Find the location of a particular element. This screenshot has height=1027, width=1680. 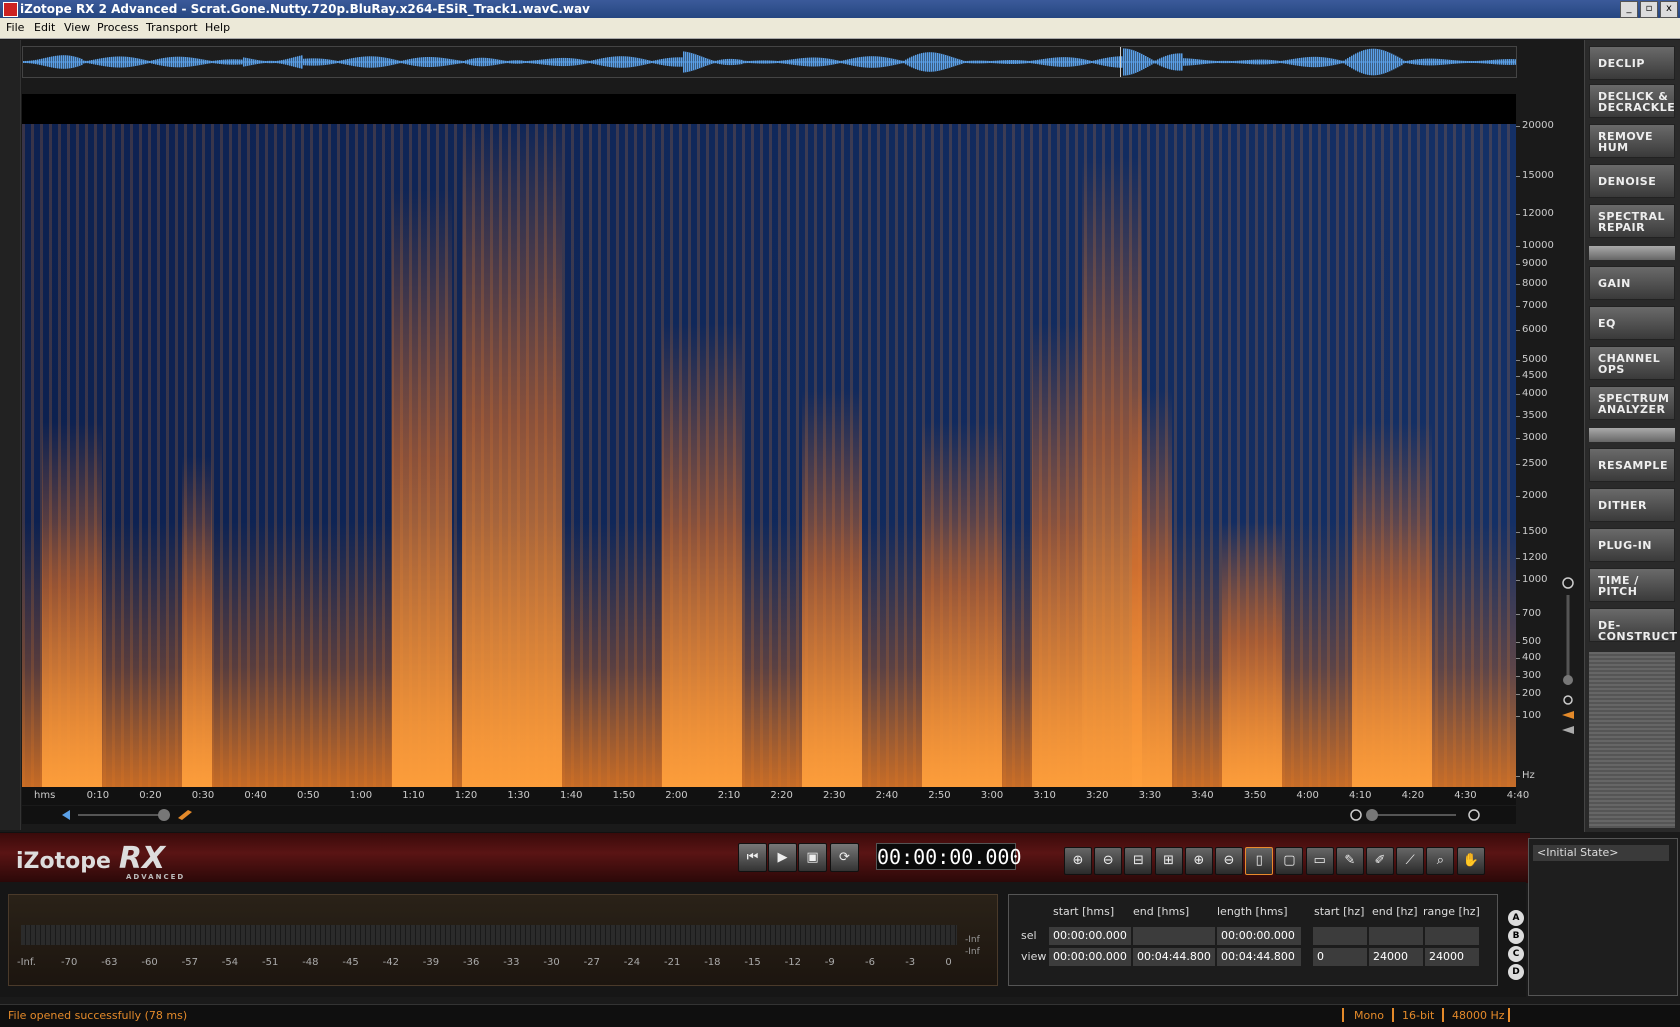

view-range-hz-field: 24000 is located at coordinates (1452, 957).